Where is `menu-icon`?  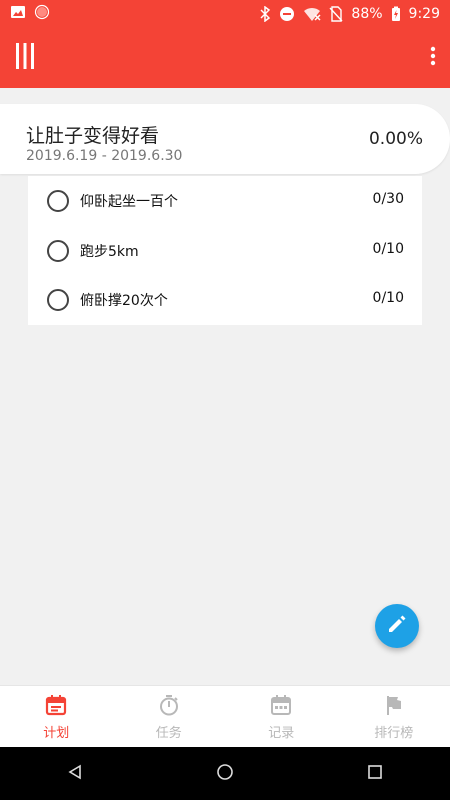
menu-icon is located at coordinates (25, 58).